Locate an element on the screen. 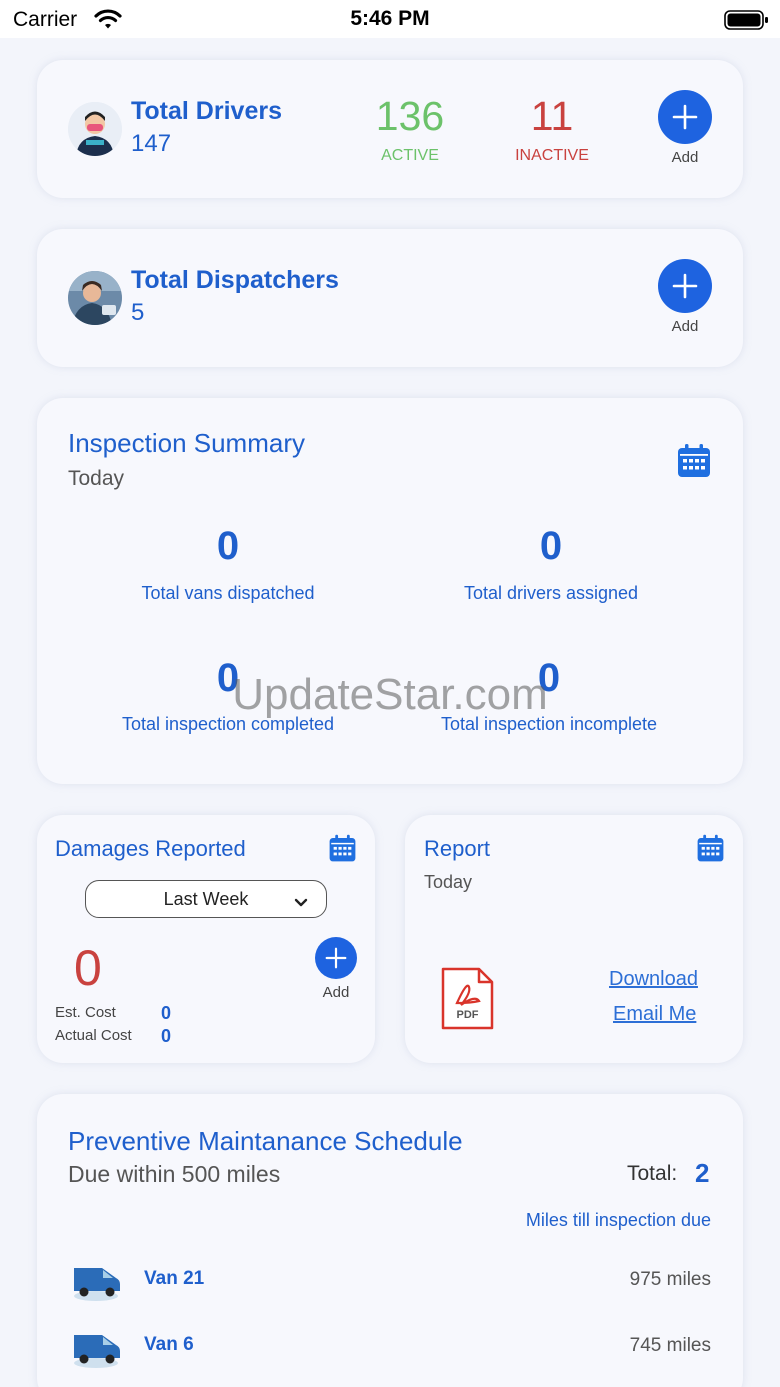  maintenance-title: Preventive Maintanance Schedule is located at coordinates (265, 1141).